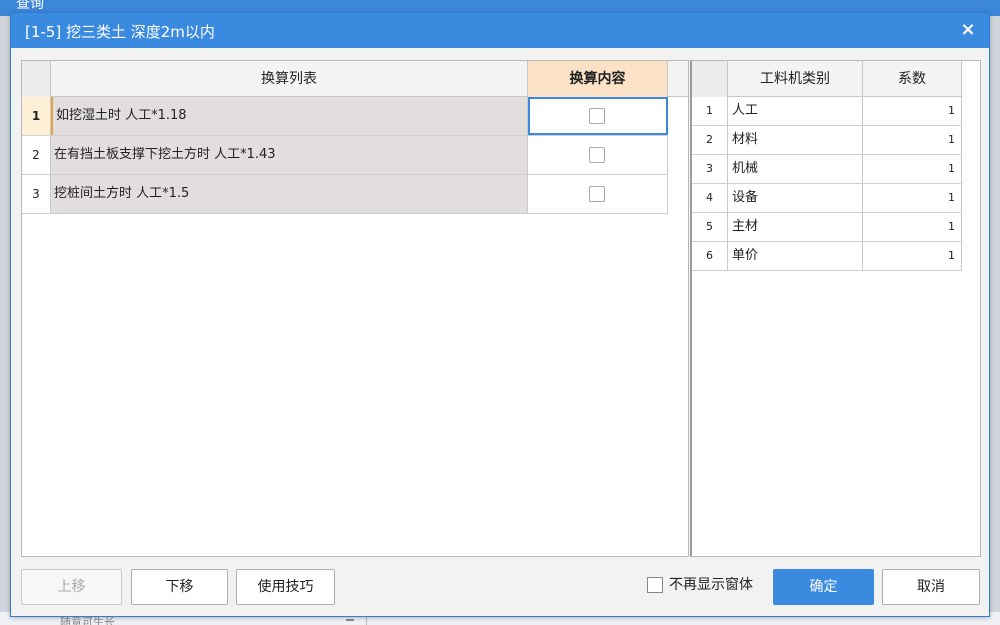 This screenshot has width=1000, height=625. I want to click on conversion-grid-header: 换算列表 换算内容, so click(355, 79).